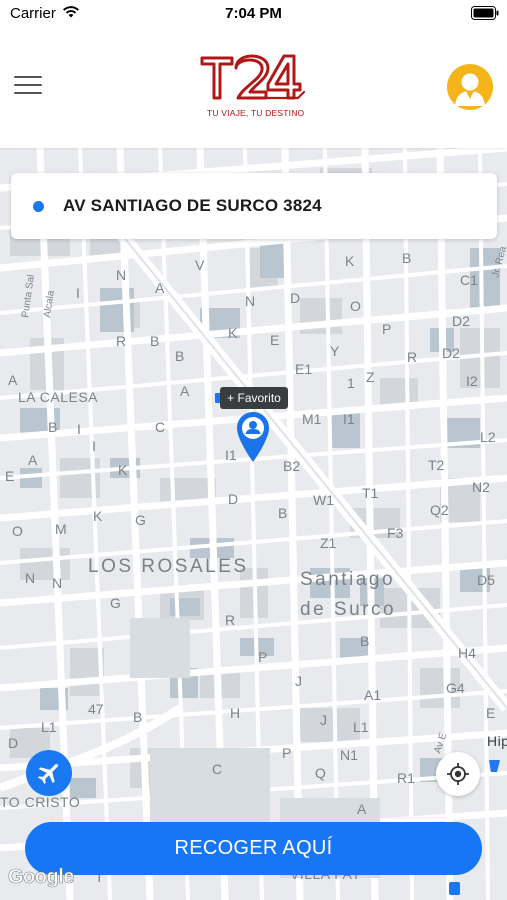 The image size is (507, 900). Describe the element at coordinates (192, 205) in the screenshot. I see `pickup-address-text: AV SANTIAGO DE SURCO 3824` at that location.